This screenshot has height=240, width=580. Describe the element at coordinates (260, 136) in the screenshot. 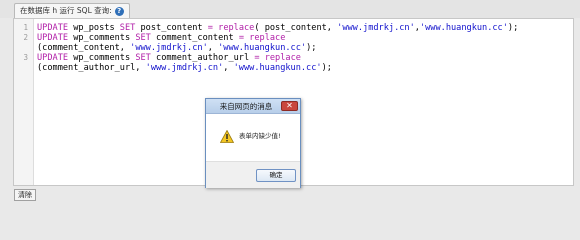

I see `dialog-message: 表单内缺少值!` at that location.